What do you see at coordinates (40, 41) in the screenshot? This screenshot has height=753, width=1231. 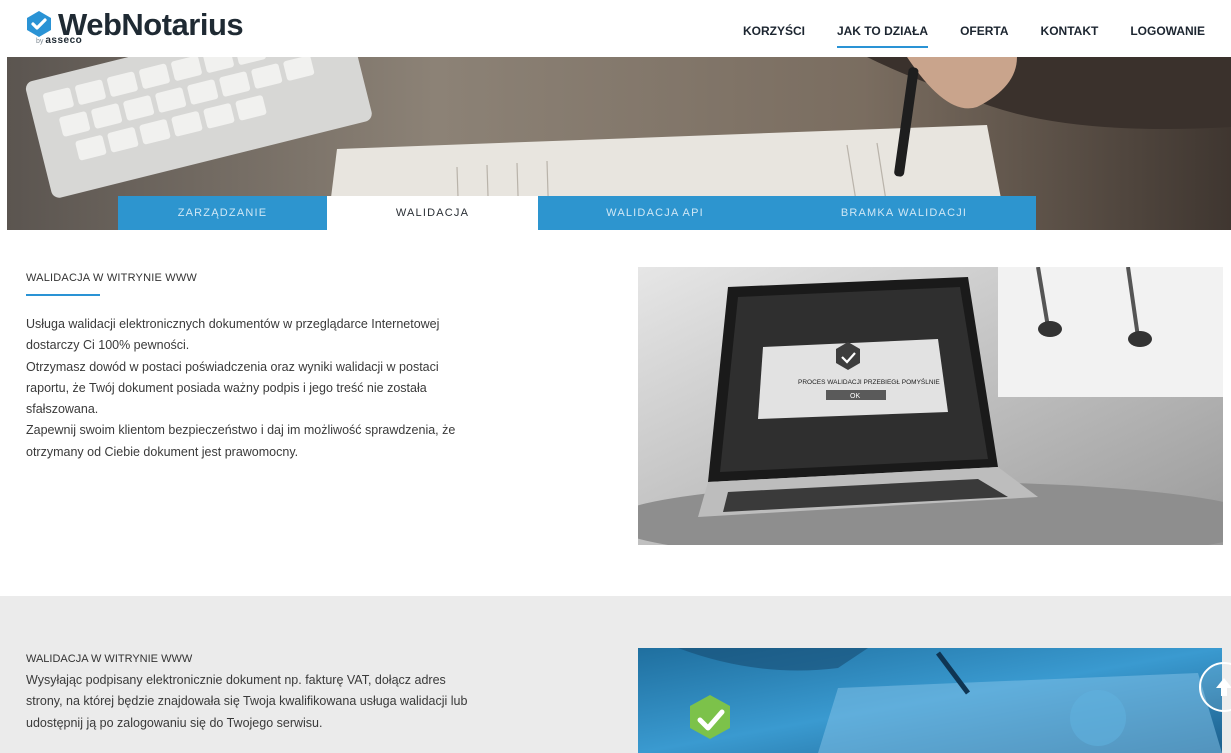 I see `logo-by: by` at bounding box center [40, 41].